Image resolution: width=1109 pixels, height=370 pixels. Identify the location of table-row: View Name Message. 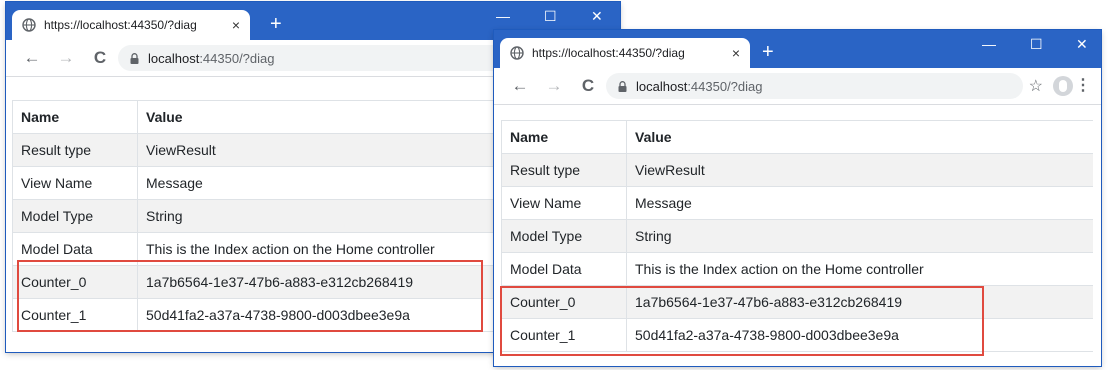
(797, 203).